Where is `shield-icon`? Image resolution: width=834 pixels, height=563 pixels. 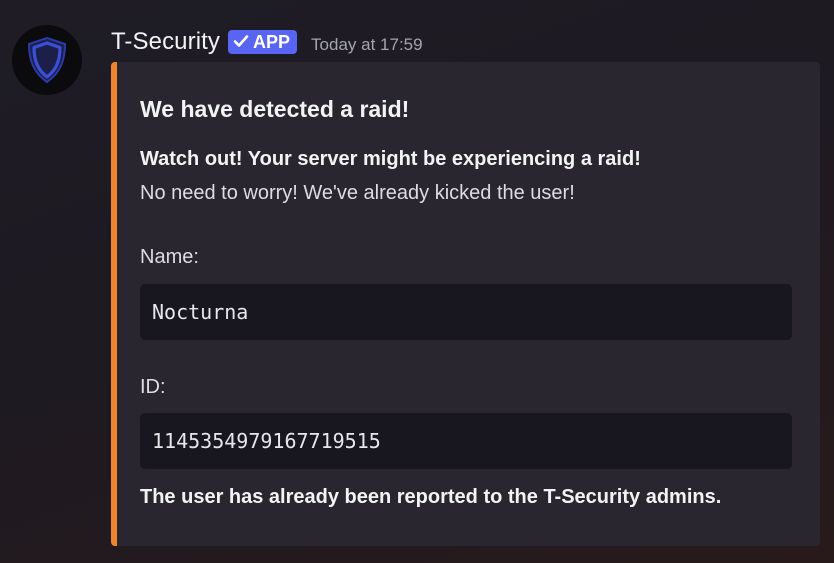 shield-icon is located at coordinates (47, 60).